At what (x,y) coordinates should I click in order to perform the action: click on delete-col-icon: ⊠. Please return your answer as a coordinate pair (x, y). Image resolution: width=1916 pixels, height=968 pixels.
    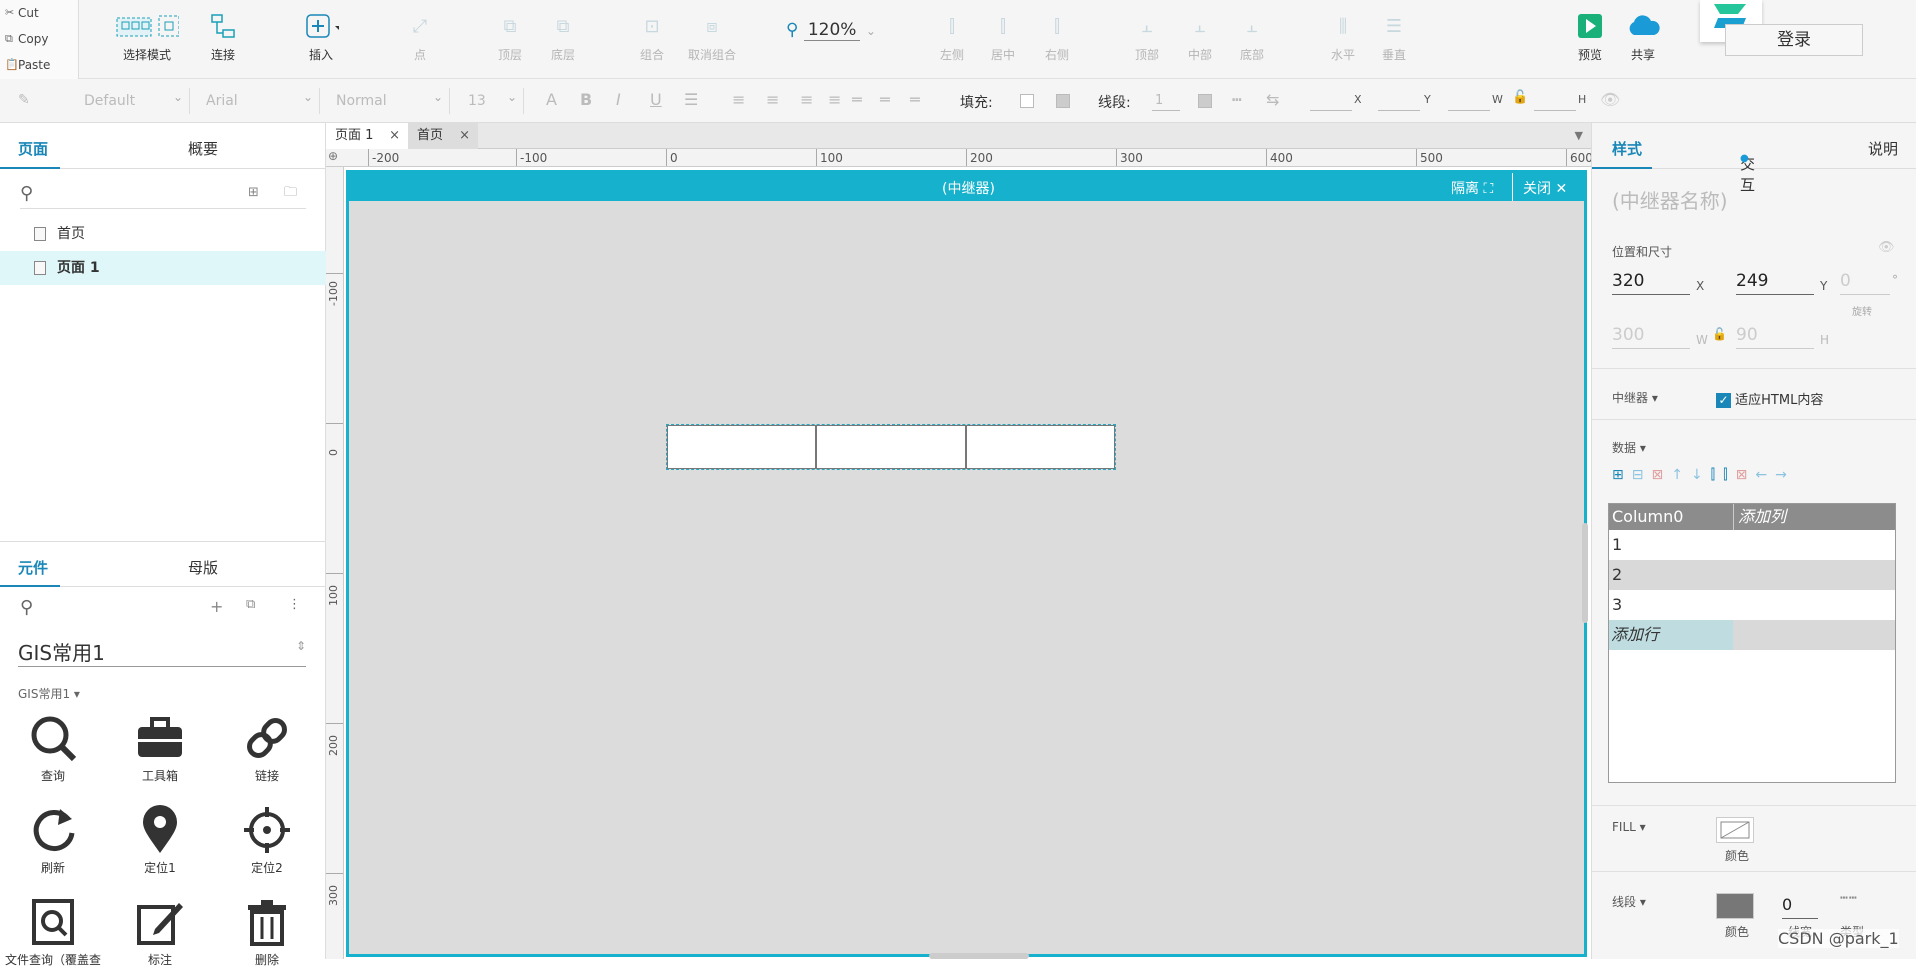
    Looking at the image, I should click on (1746, 475).